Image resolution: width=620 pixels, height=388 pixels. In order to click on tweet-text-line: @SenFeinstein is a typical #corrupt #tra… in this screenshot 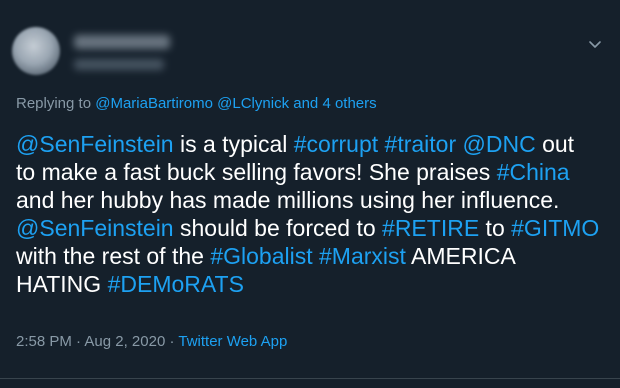, I will do `click(314, 144)`.